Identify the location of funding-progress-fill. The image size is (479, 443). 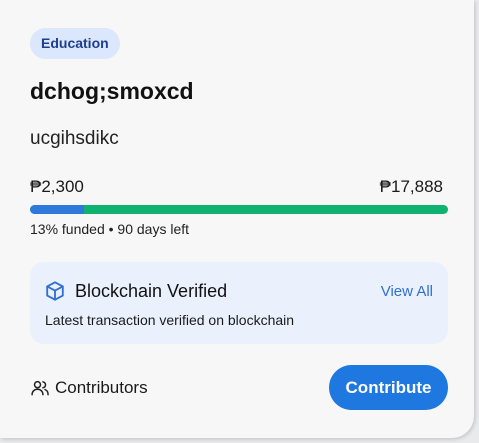
(57, 209).